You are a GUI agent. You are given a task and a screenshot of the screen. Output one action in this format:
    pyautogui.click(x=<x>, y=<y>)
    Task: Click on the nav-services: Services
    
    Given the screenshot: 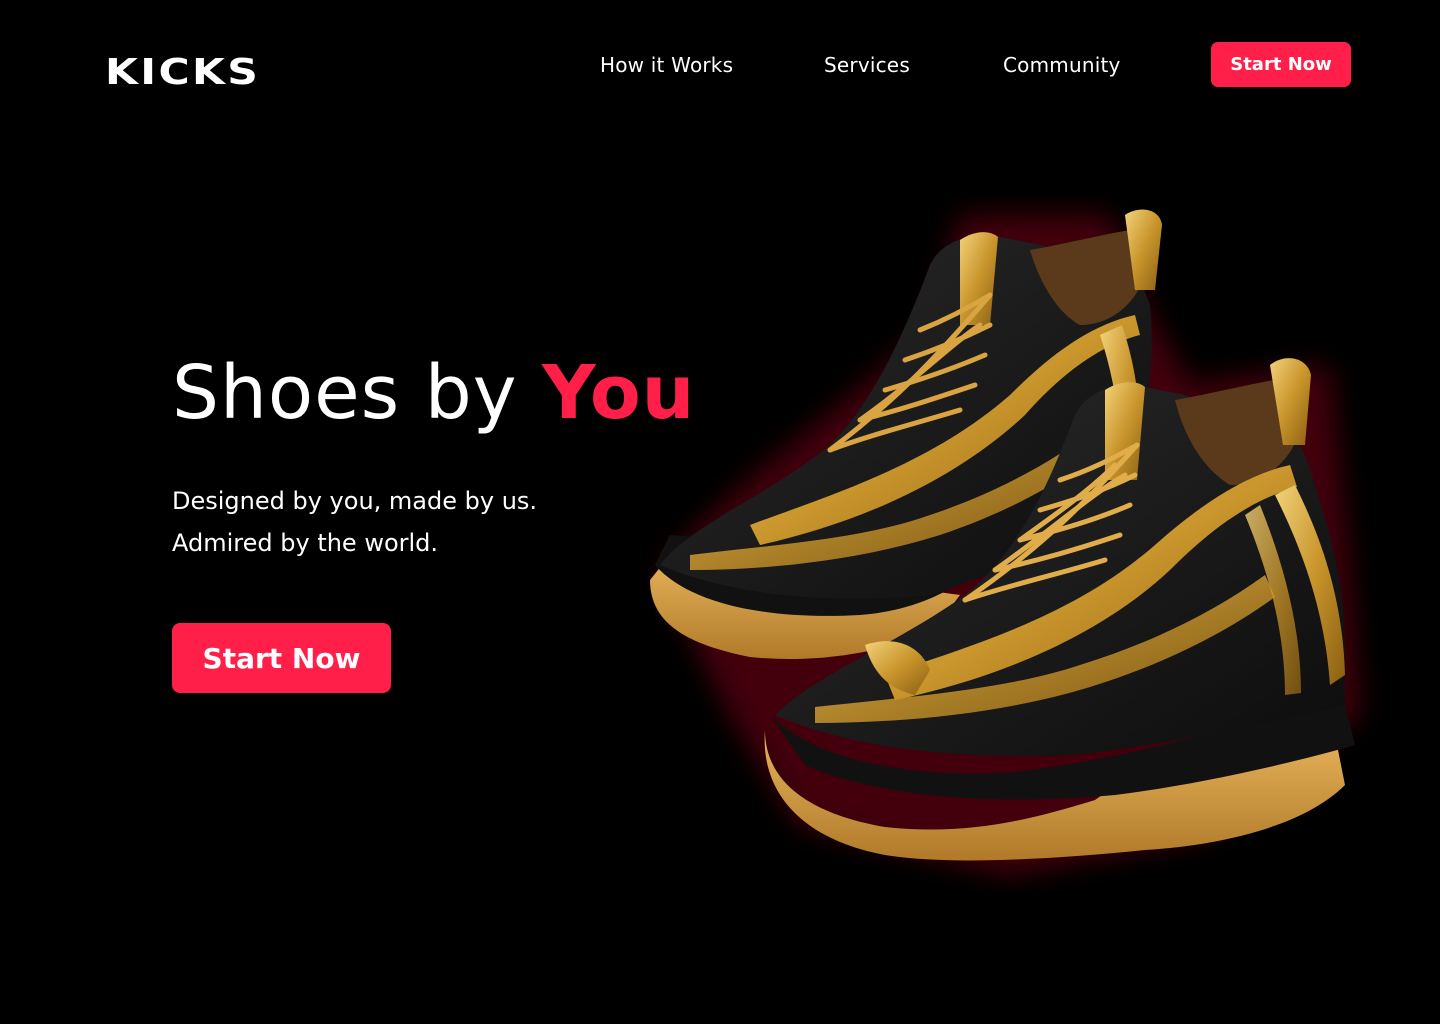 What is the action you would take?
    pyautogui.click(x=867, y=65)
    